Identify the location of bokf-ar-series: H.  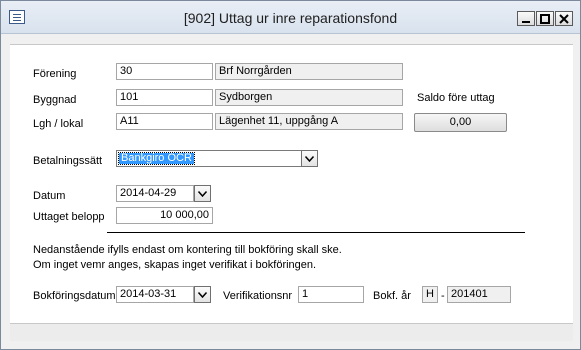
(430, 294).